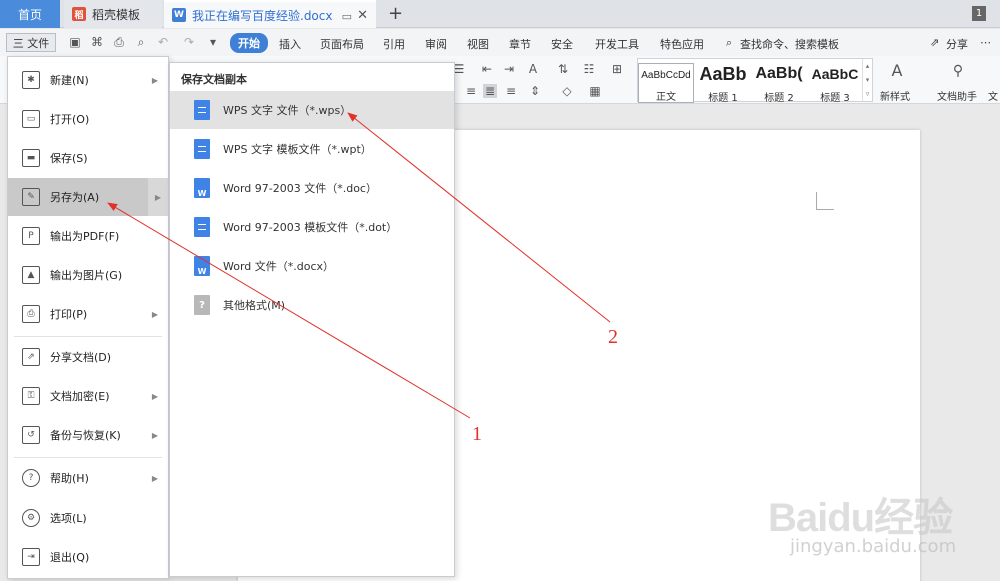 The height and width of the screenshot is (581, 1000). Describe the element at coordinates (471, 91) in the screenshot. I see `align-left-icon: ≡` at that location.